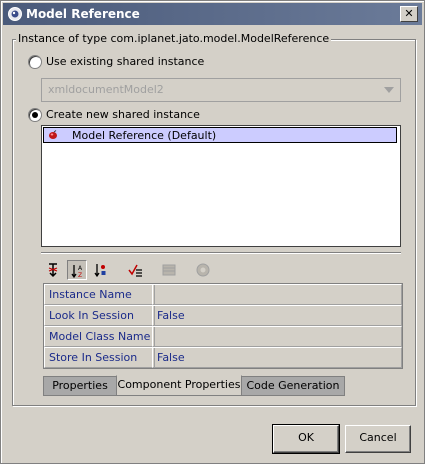  I want to click on svg-text: Z, so click(80, 275).